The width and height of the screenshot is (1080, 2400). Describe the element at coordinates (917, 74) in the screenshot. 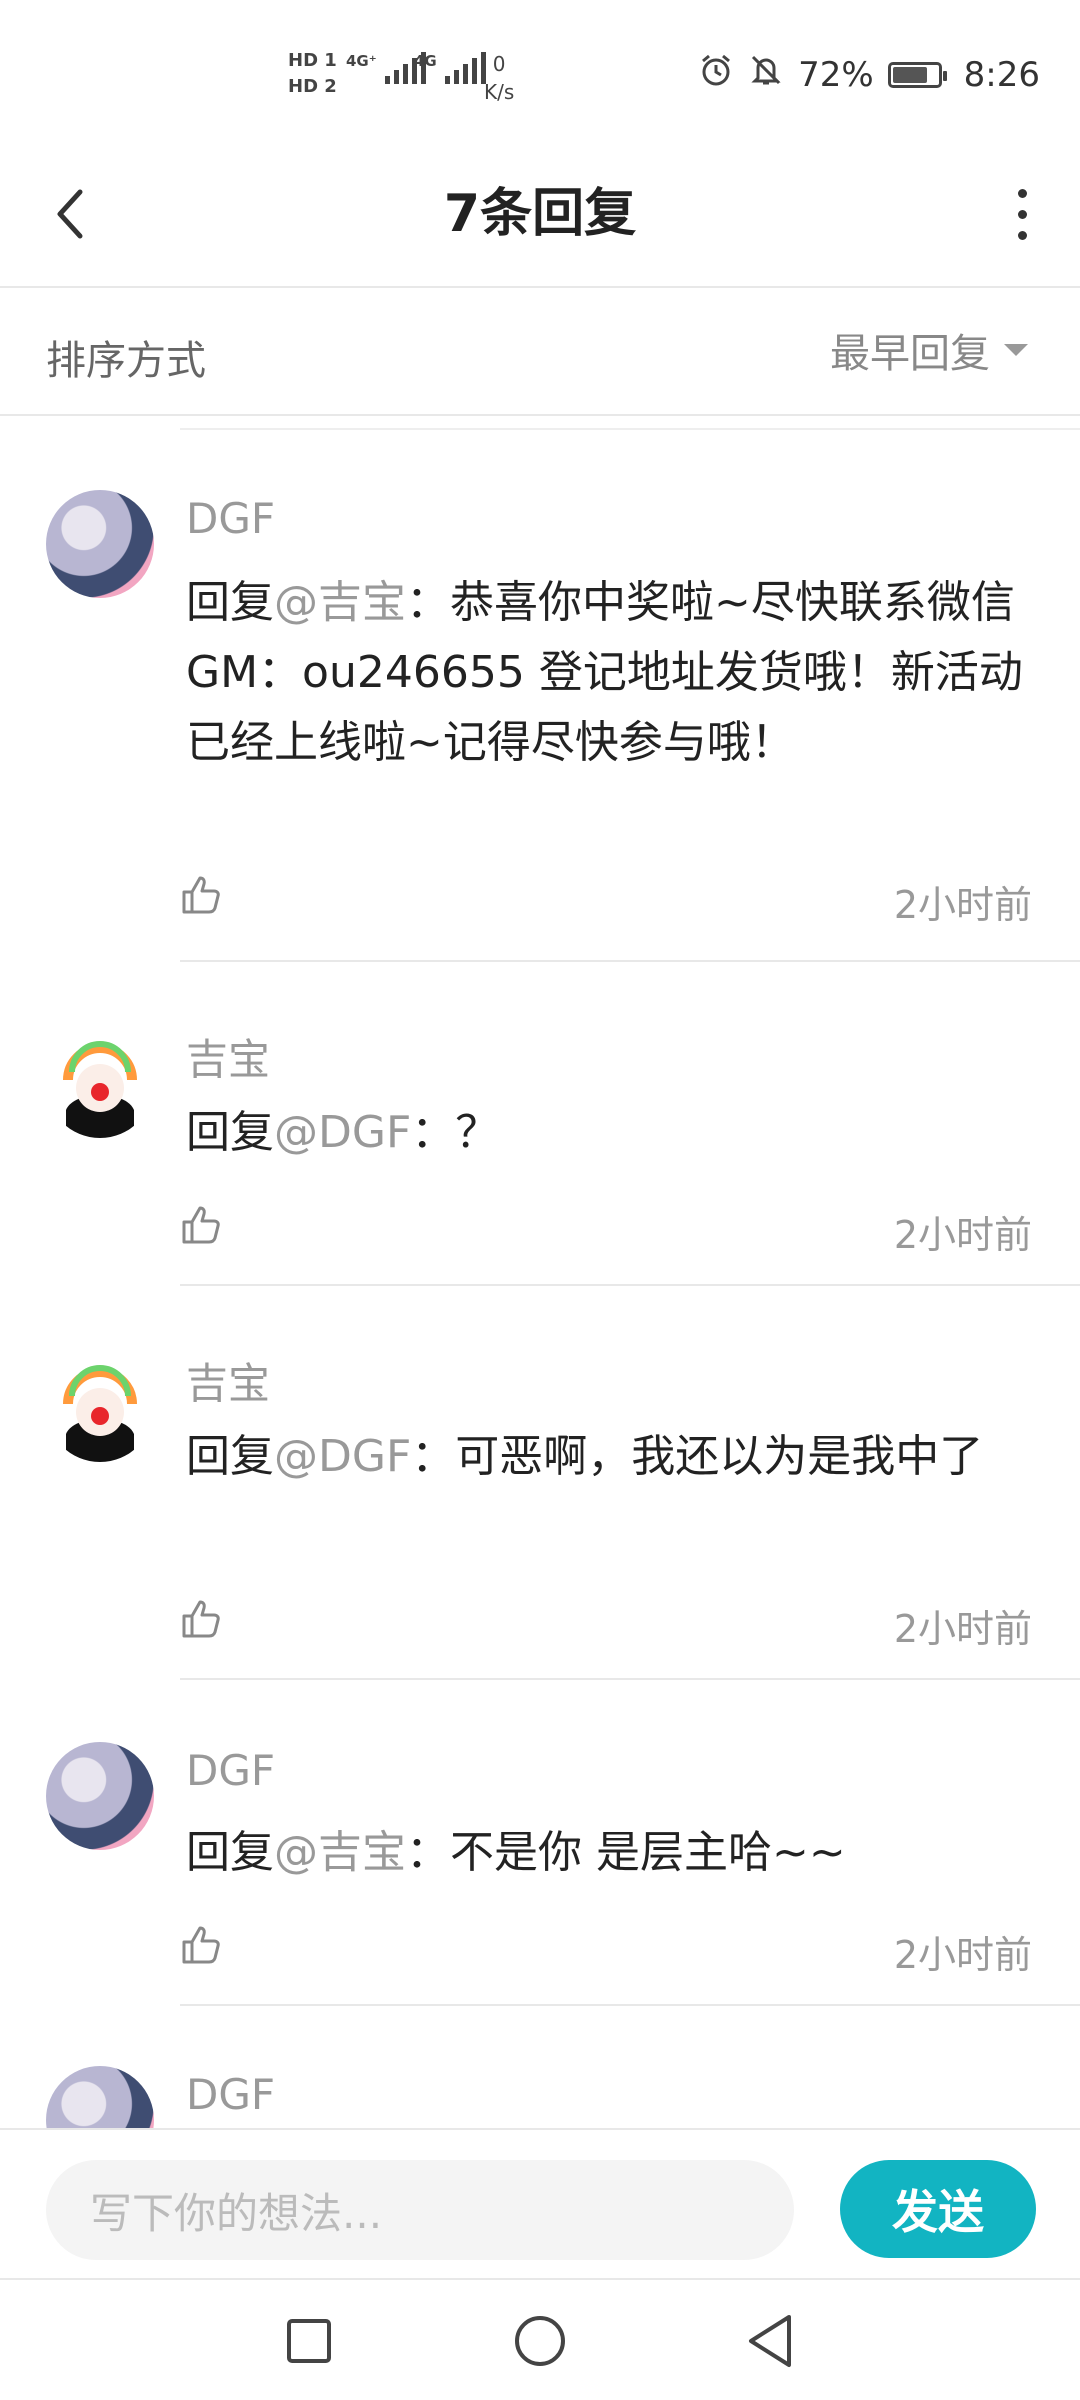

I see `battery-icon` at that location.